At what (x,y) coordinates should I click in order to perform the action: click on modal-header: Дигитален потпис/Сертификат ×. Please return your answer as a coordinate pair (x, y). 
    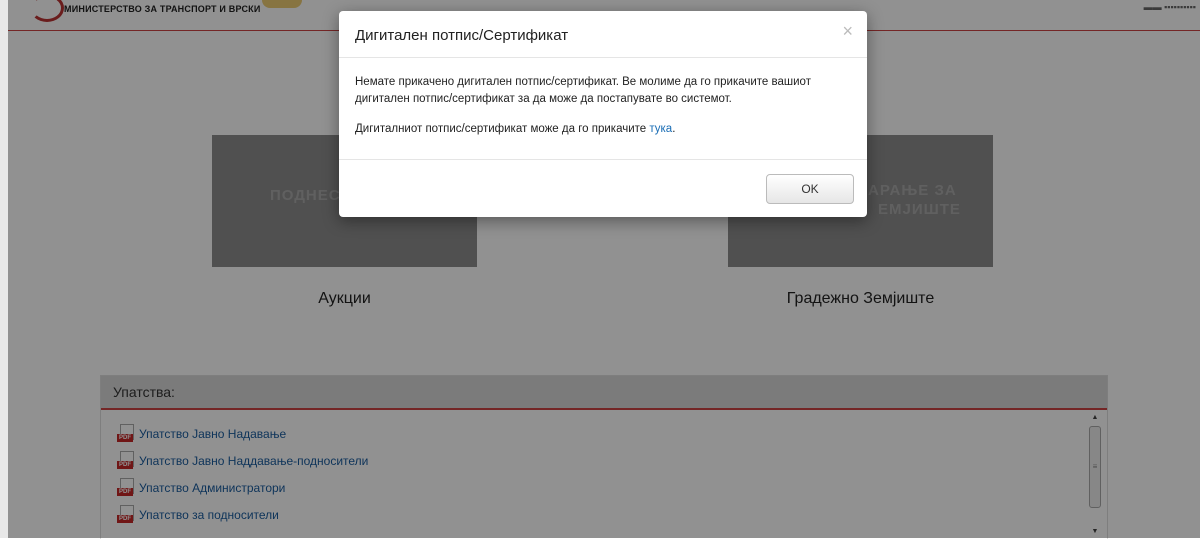
    Looking at the image, I should click on (603, 34).